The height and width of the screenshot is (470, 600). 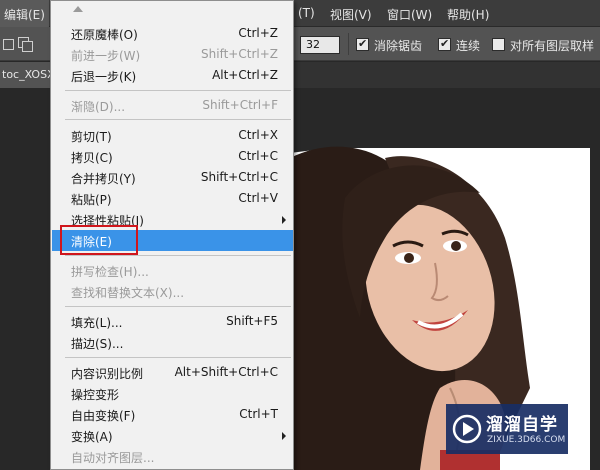 I want to click on watermark-subtitle: ZIXUE.3D66.COM, so click(x=526, y=440).